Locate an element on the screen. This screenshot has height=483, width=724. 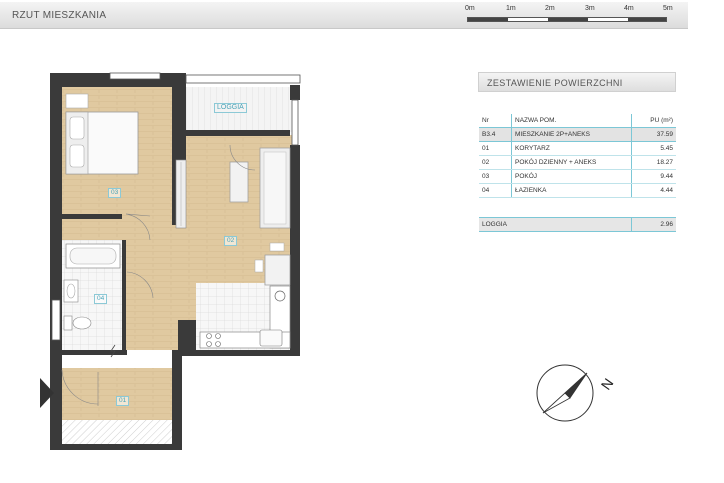
loggia-area: 2.96 is located at coordinates (653, 224).